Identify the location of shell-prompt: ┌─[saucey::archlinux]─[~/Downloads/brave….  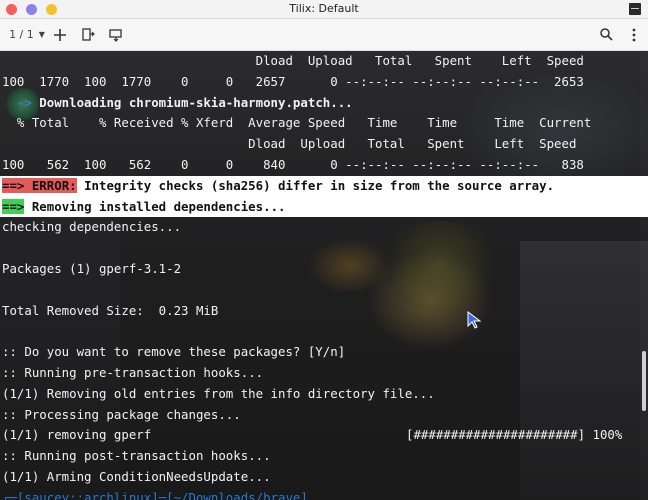
(155, 494).